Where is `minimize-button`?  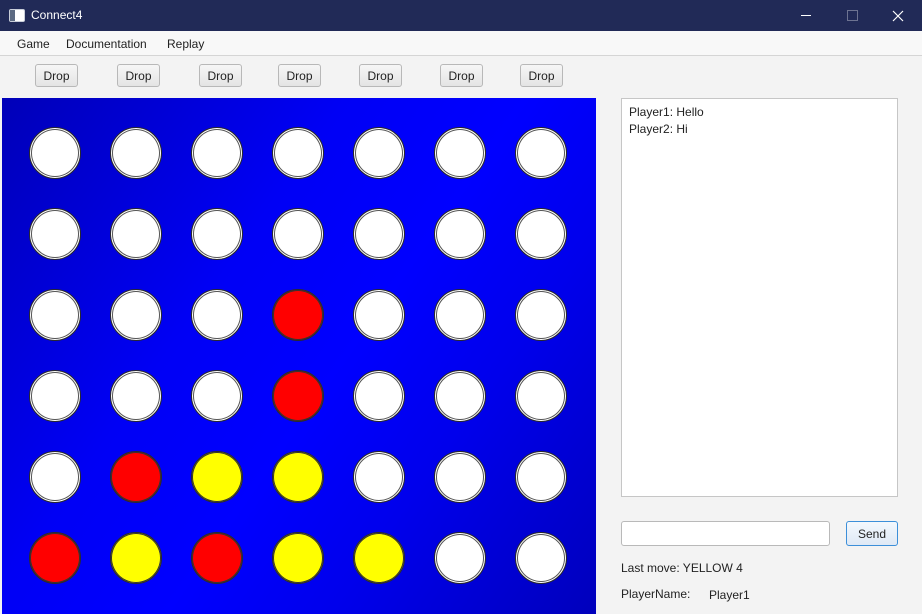 minimize-button is located at coordinates (806, 15).